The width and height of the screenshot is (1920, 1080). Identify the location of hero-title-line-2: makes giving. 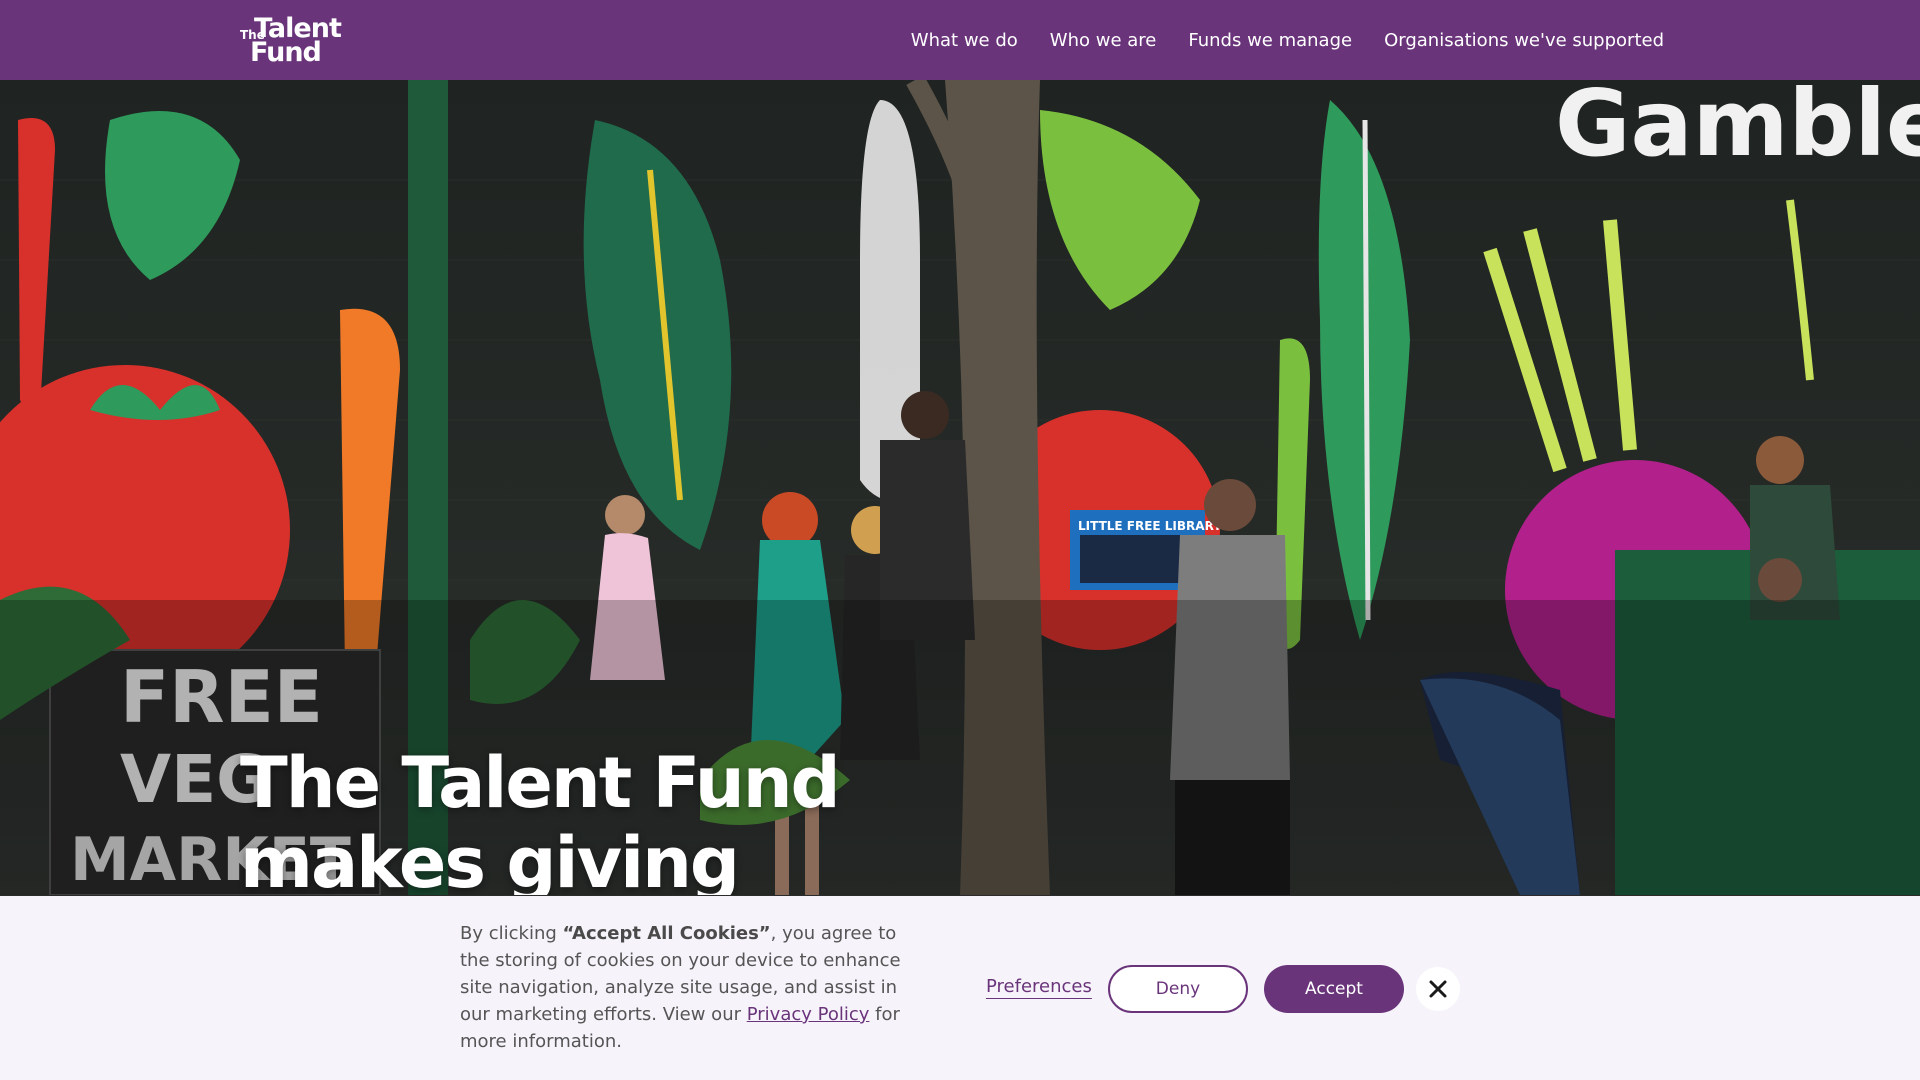
(490, 858).